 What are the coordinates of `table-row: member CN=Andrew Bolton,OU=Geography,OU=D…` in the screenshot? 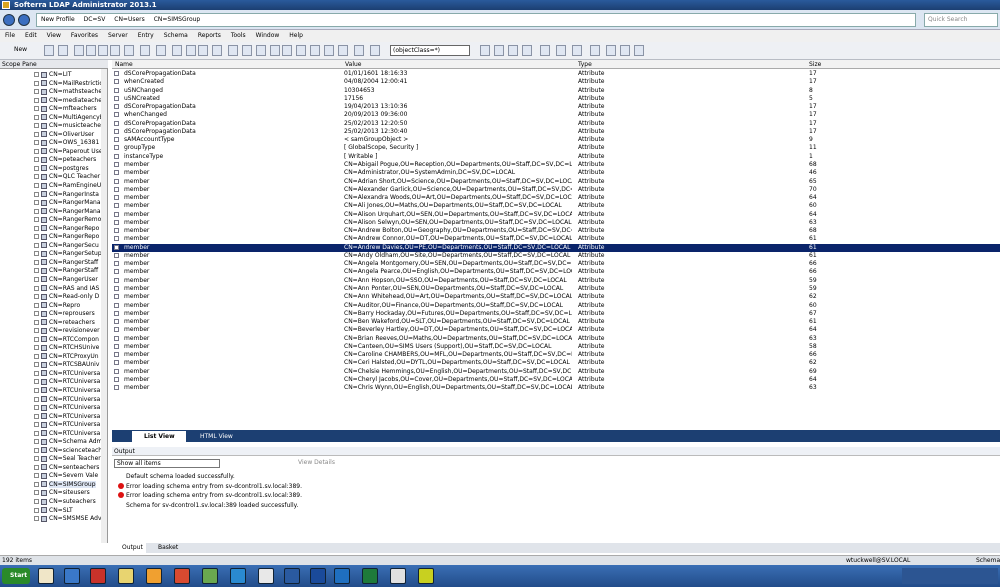 It's located at (556, 231).